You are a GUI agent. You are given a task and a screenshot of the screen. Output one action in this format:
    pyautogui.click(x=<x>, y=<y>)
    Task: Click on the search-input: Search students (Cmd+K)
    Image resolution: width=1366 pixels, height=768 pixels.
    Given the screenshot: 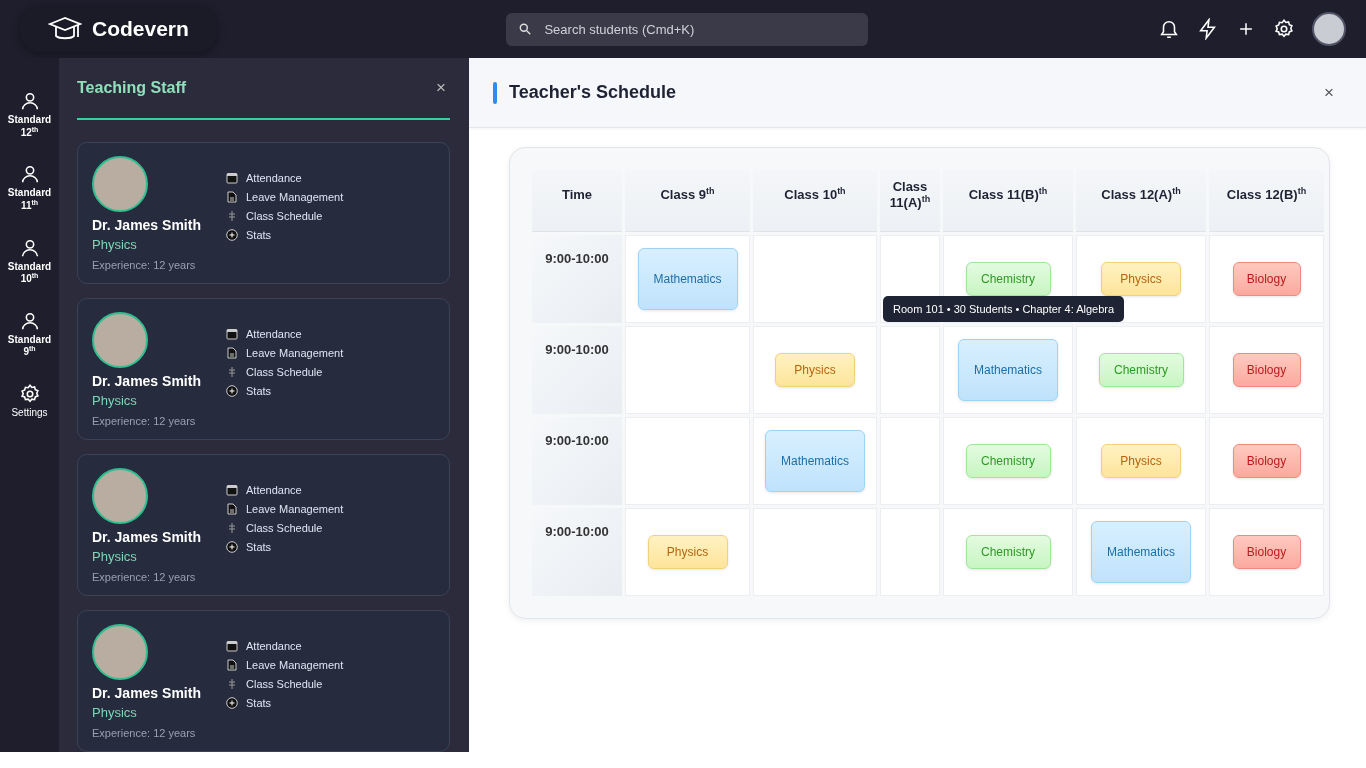 What is the action you would take?
    pyautogui.click(x=699, y=29)
    